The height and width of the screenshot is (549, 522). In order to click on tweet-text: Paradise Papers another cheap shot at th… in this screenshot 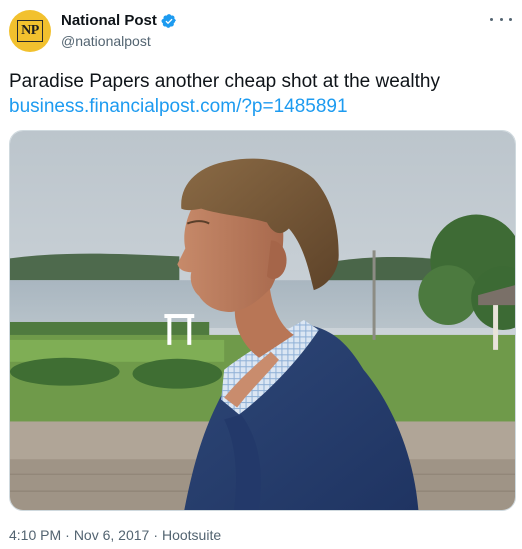, I will do `click(224, 81)`.